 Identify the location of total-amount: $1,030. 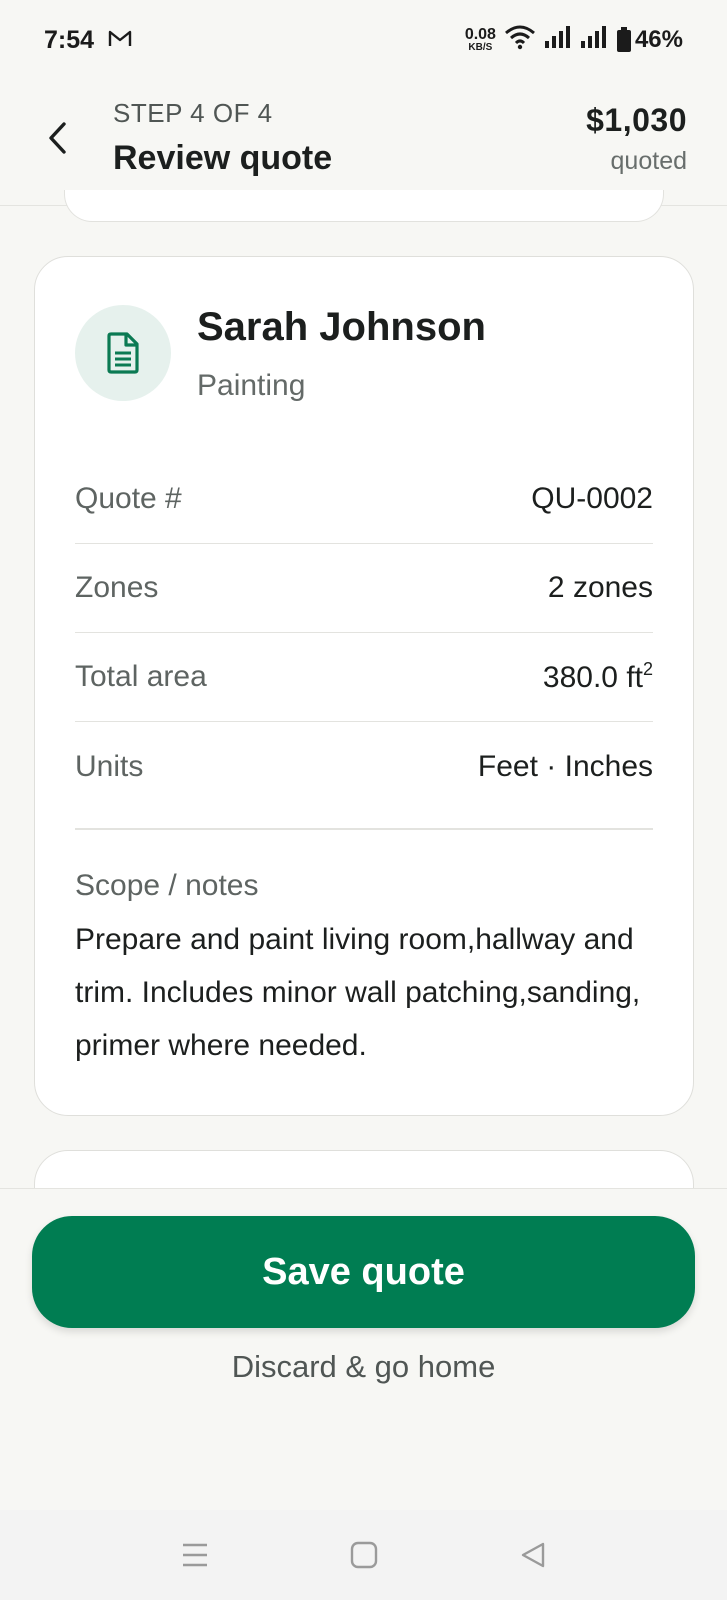
(636, 120).